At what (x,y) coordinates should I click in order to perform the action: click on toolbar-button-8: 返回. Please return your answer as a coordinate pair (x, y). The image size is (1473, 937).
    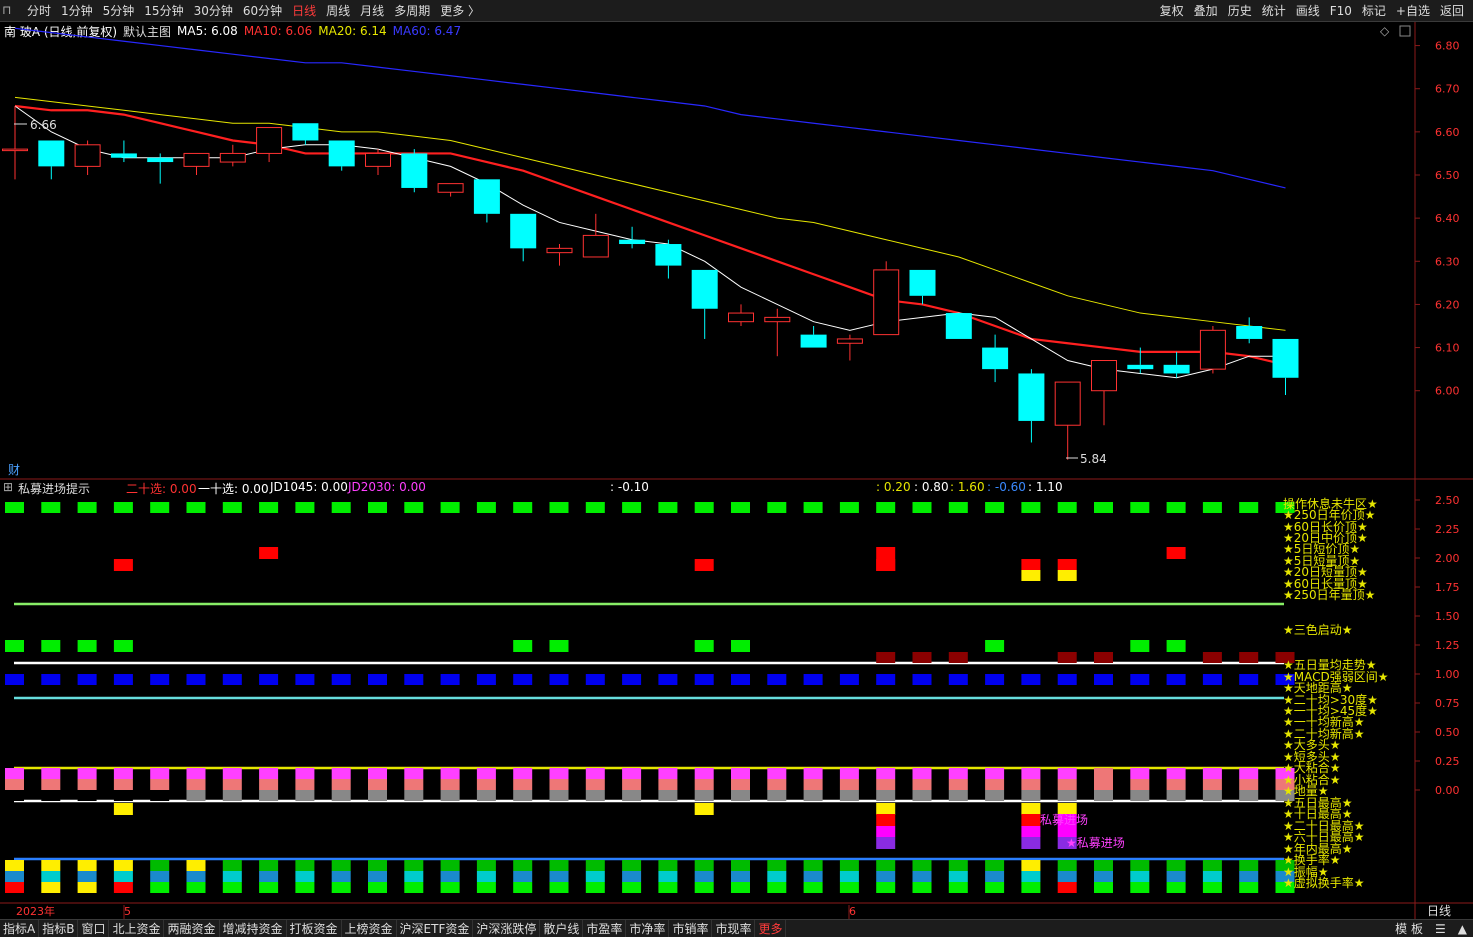
    Looking at the image, I should click on (1452, 10).